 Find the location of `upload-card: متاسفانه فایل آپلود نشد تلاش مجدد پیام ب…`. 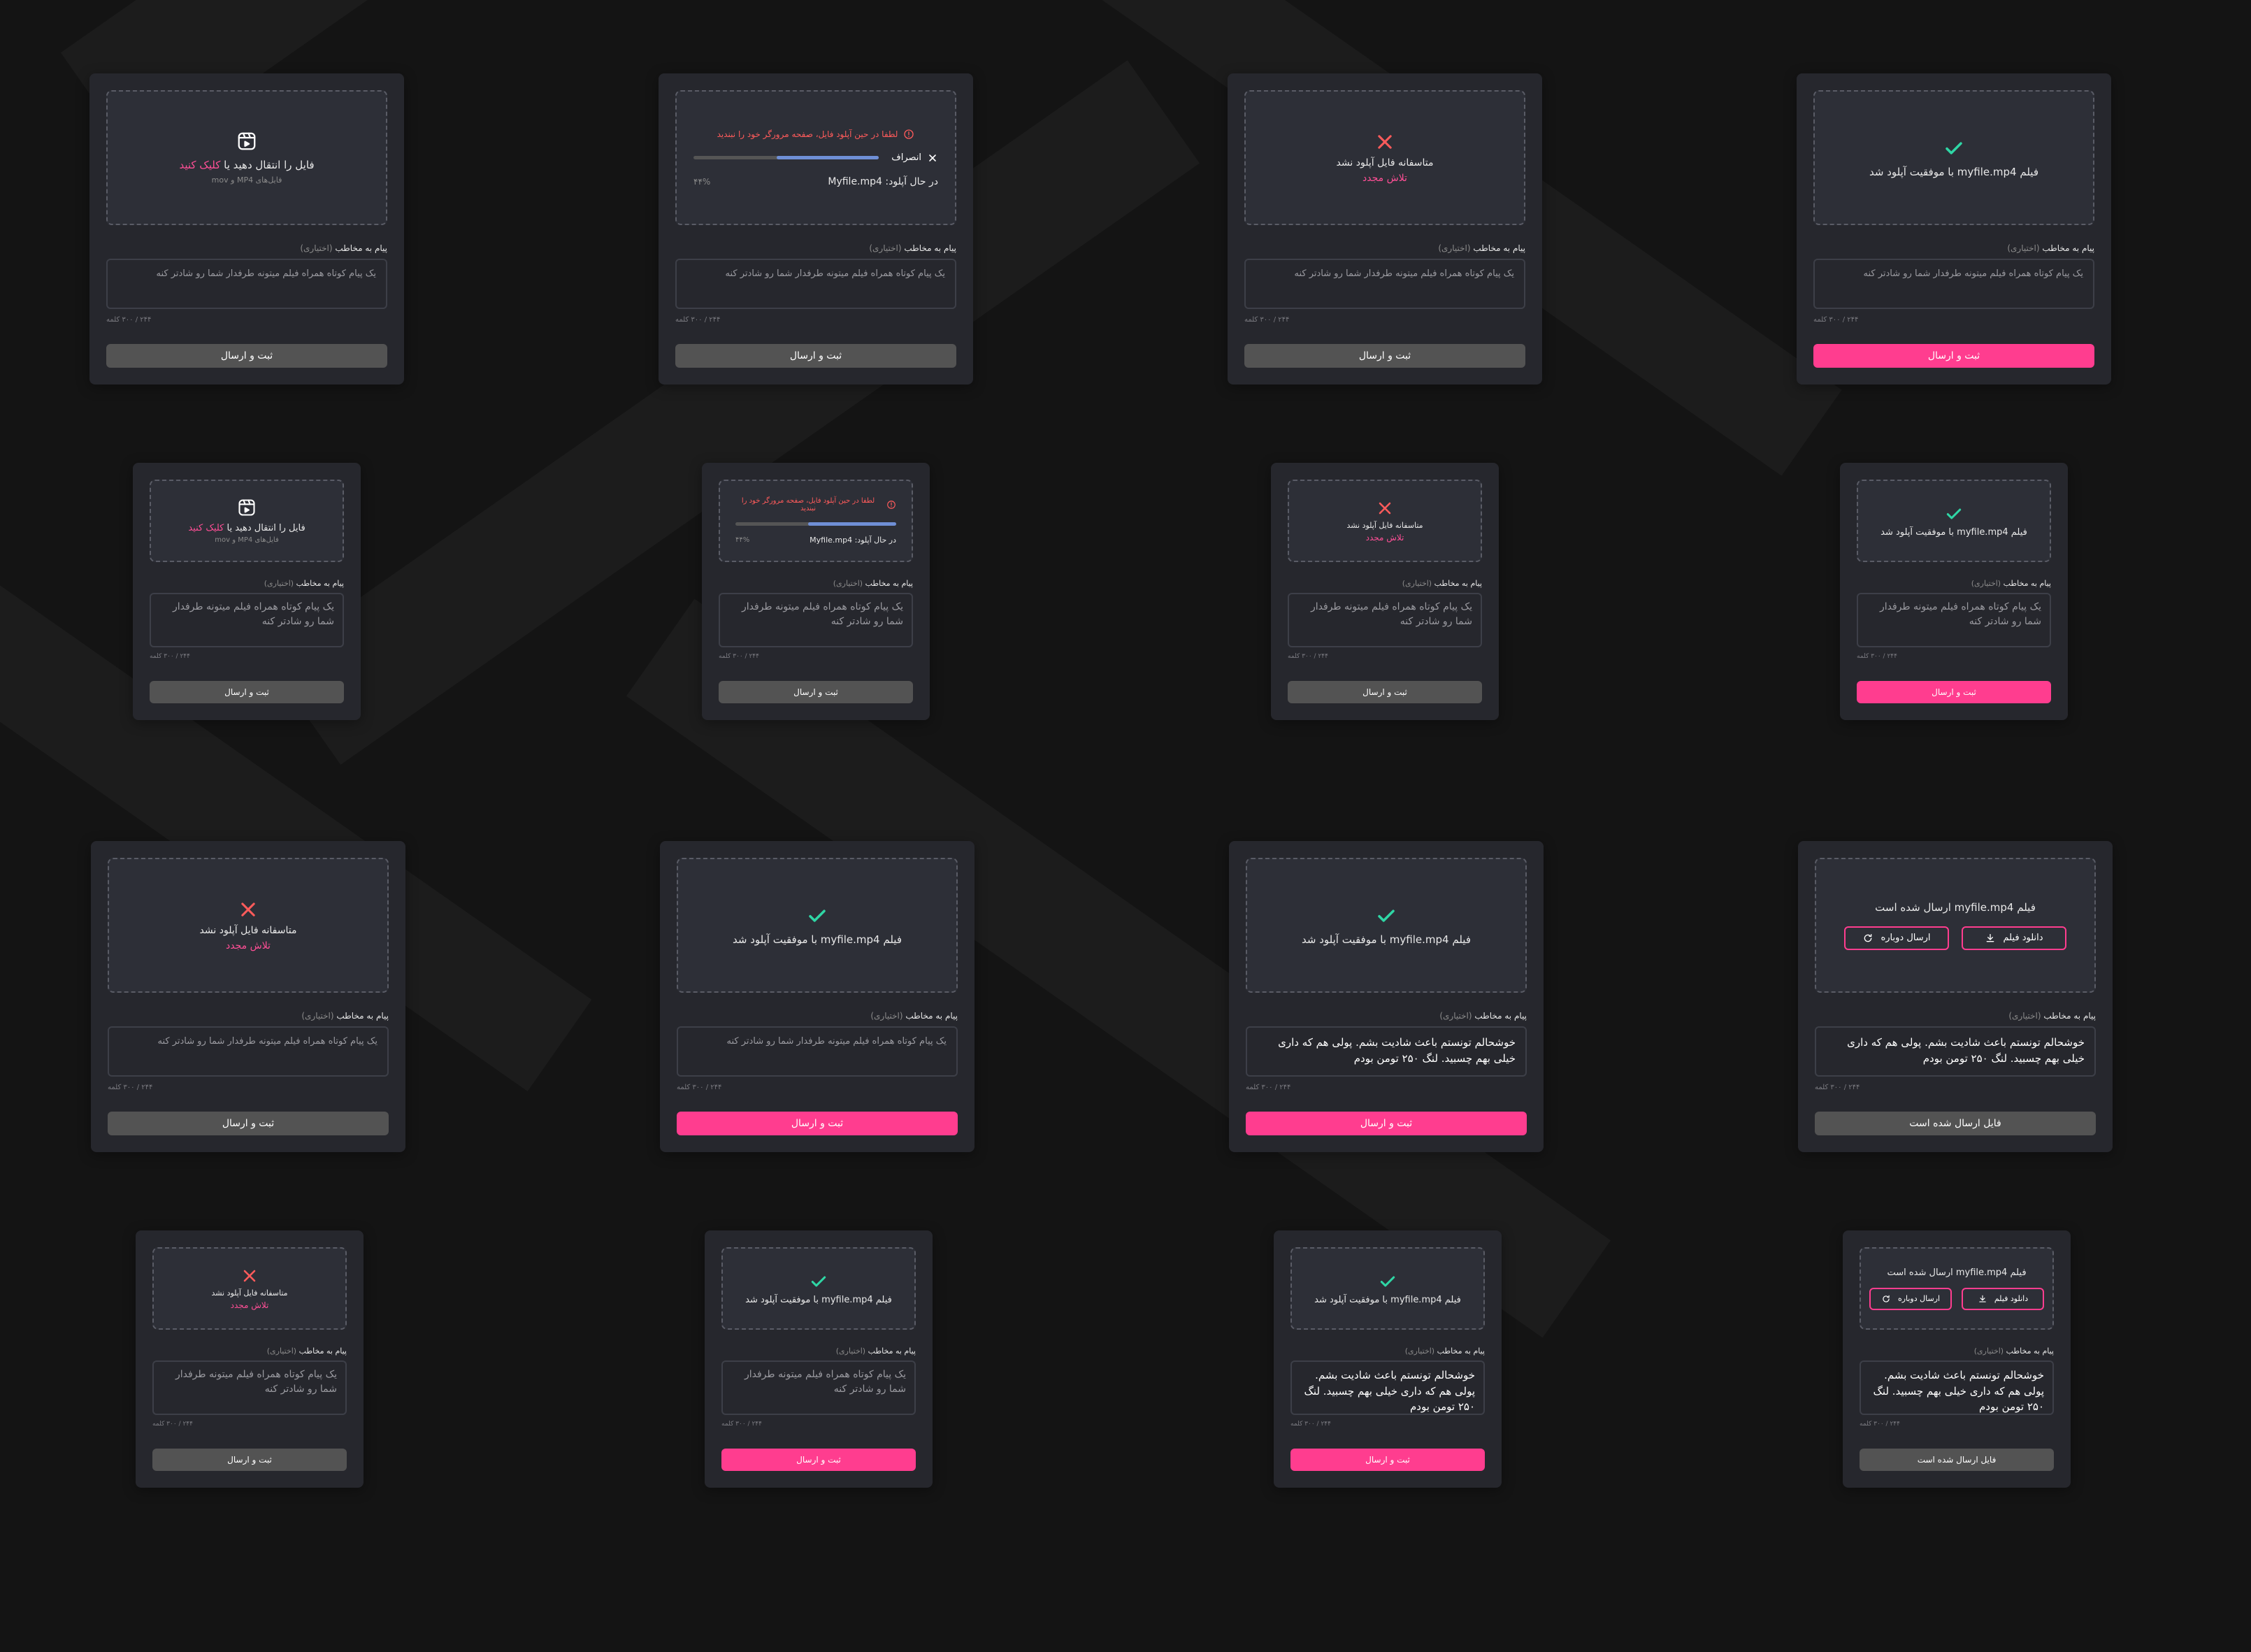

upload-card: متاسفانه فایل آپلود نشد تلاش مجدد پیام ب… is located at coordinates (1385, 229).